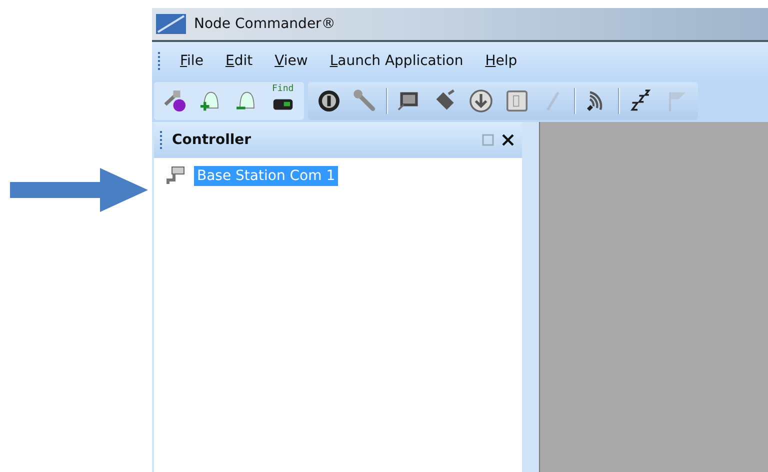  Describe the element at coordinates (239, 61) in the screenshot. I see `menu-item: Edit` at that location.